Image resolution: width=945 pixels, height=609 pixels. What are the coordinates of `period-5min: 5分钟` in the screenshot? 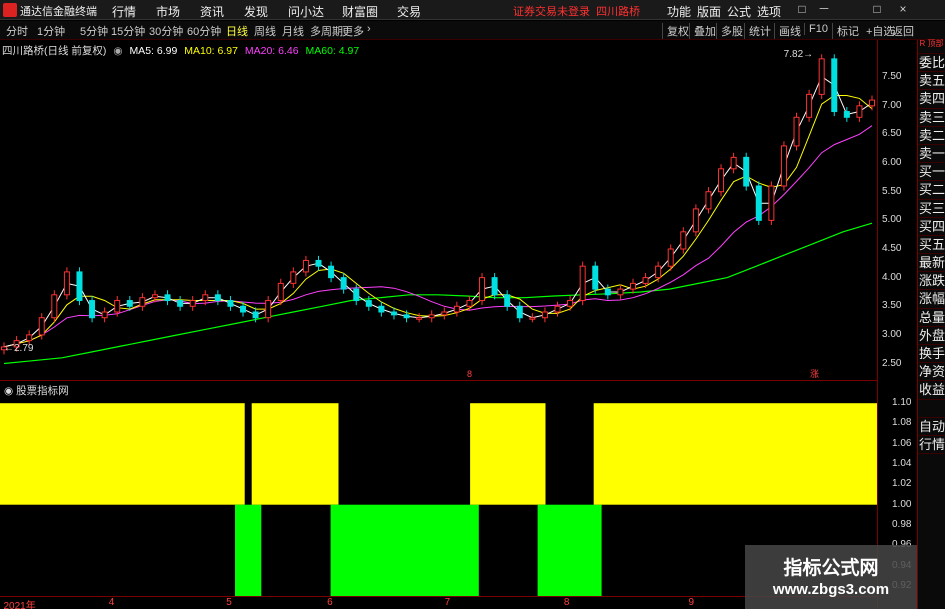 It's located at (94, 31).